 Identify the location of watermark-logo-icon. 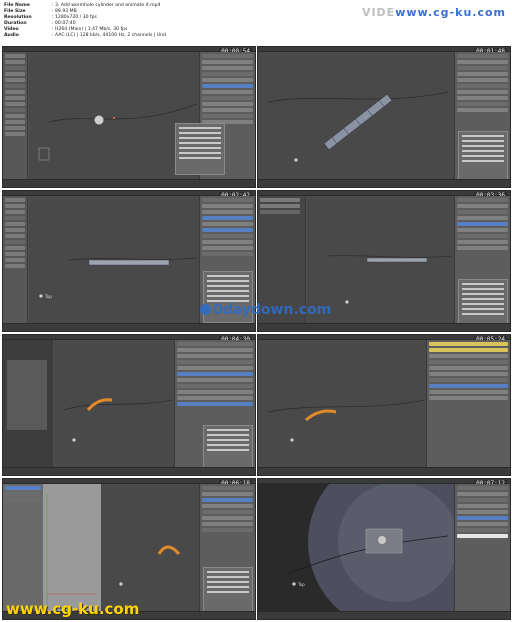
(205, 309).